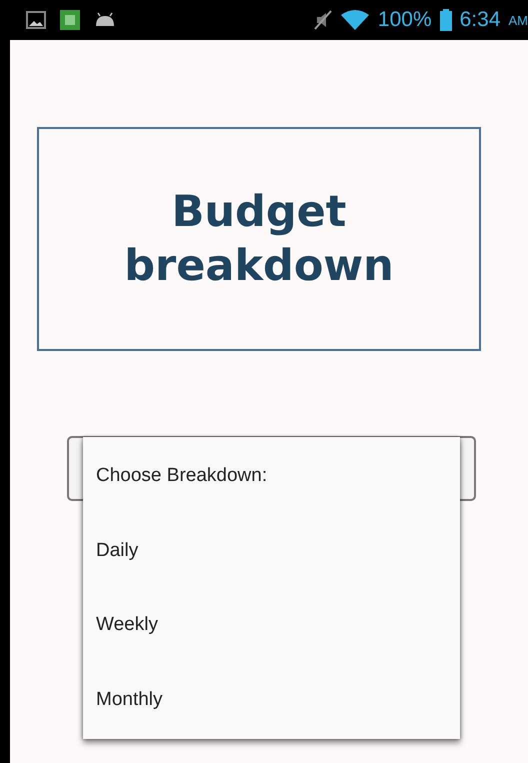  What do you see at coordinates (271, 699) in the screenshot?
I see `menu-option: Monthly` at bounding box center [271, 699].